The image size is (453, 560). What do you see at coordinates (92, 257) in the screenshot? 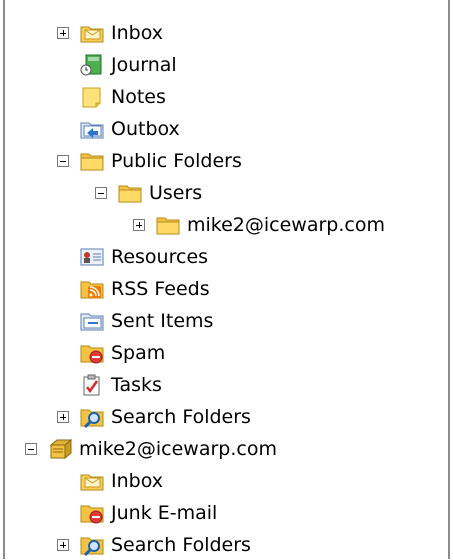
I see `resources-icon` at bounding box center [92, 257].